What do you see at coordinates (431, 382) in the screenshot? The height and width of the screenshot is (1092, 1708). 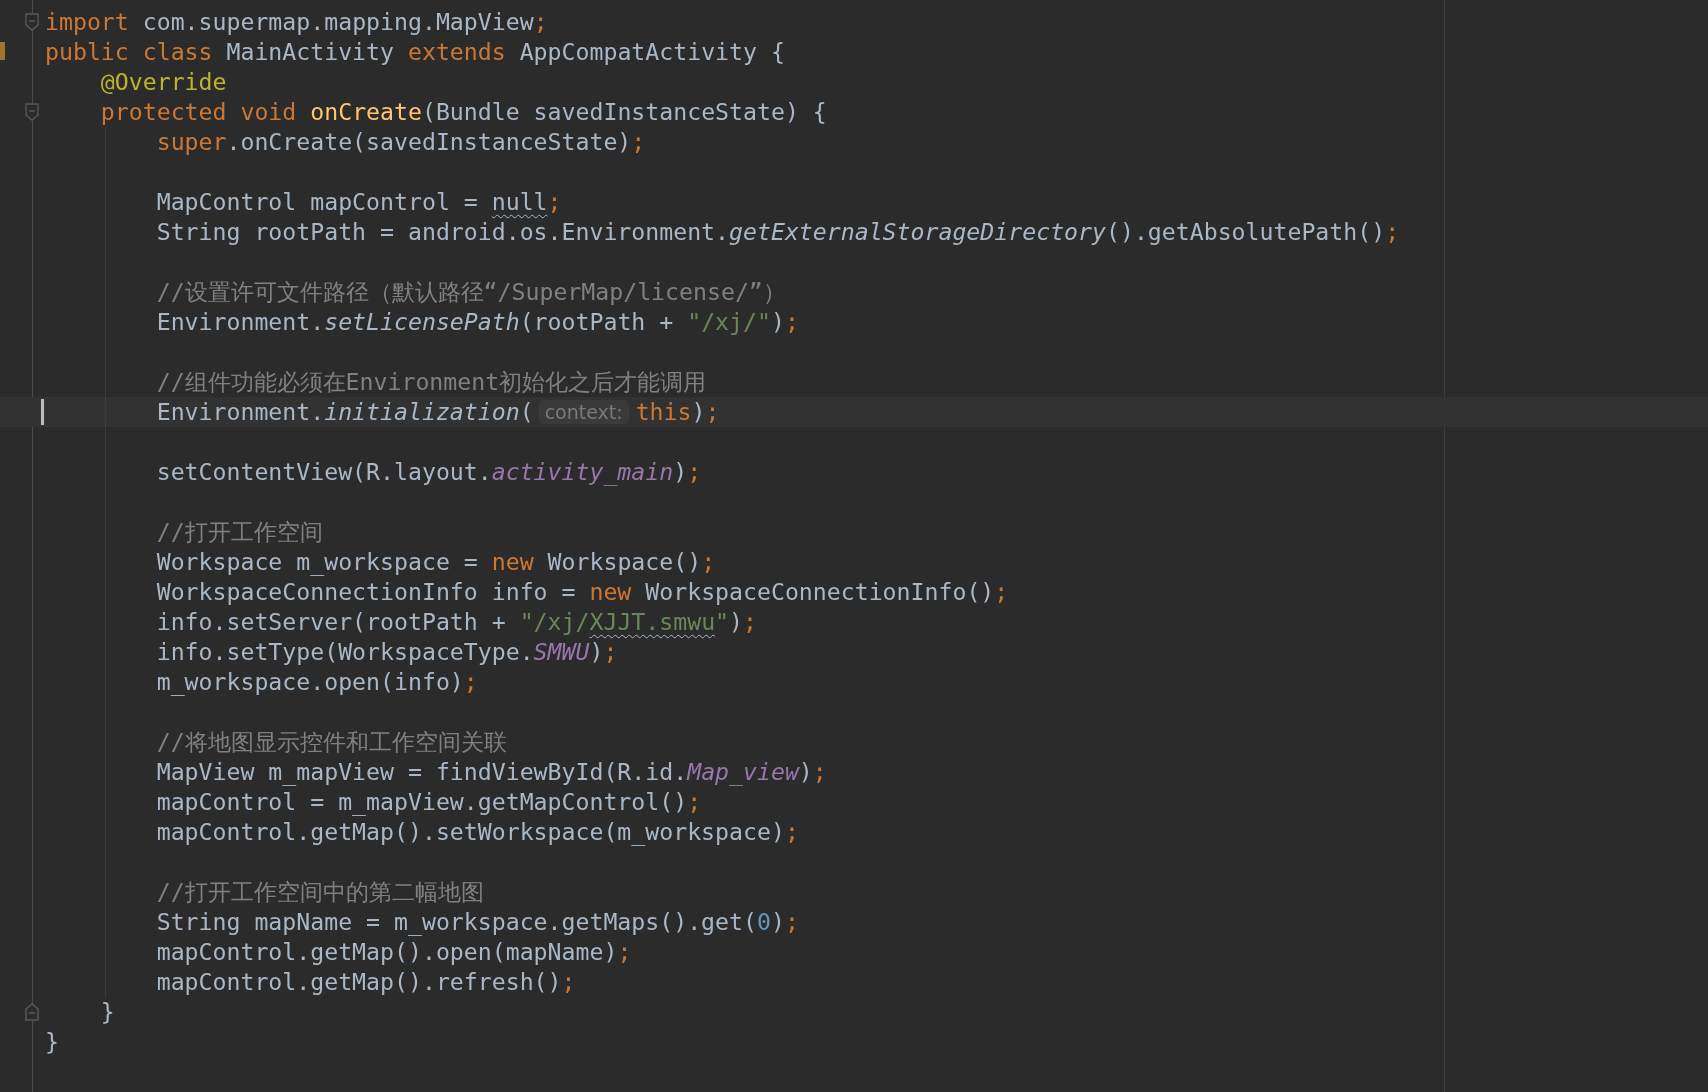 I see `code-comment: //组件功能必须在Environment初始化之后才能调用` at bounding box center [431, 382].